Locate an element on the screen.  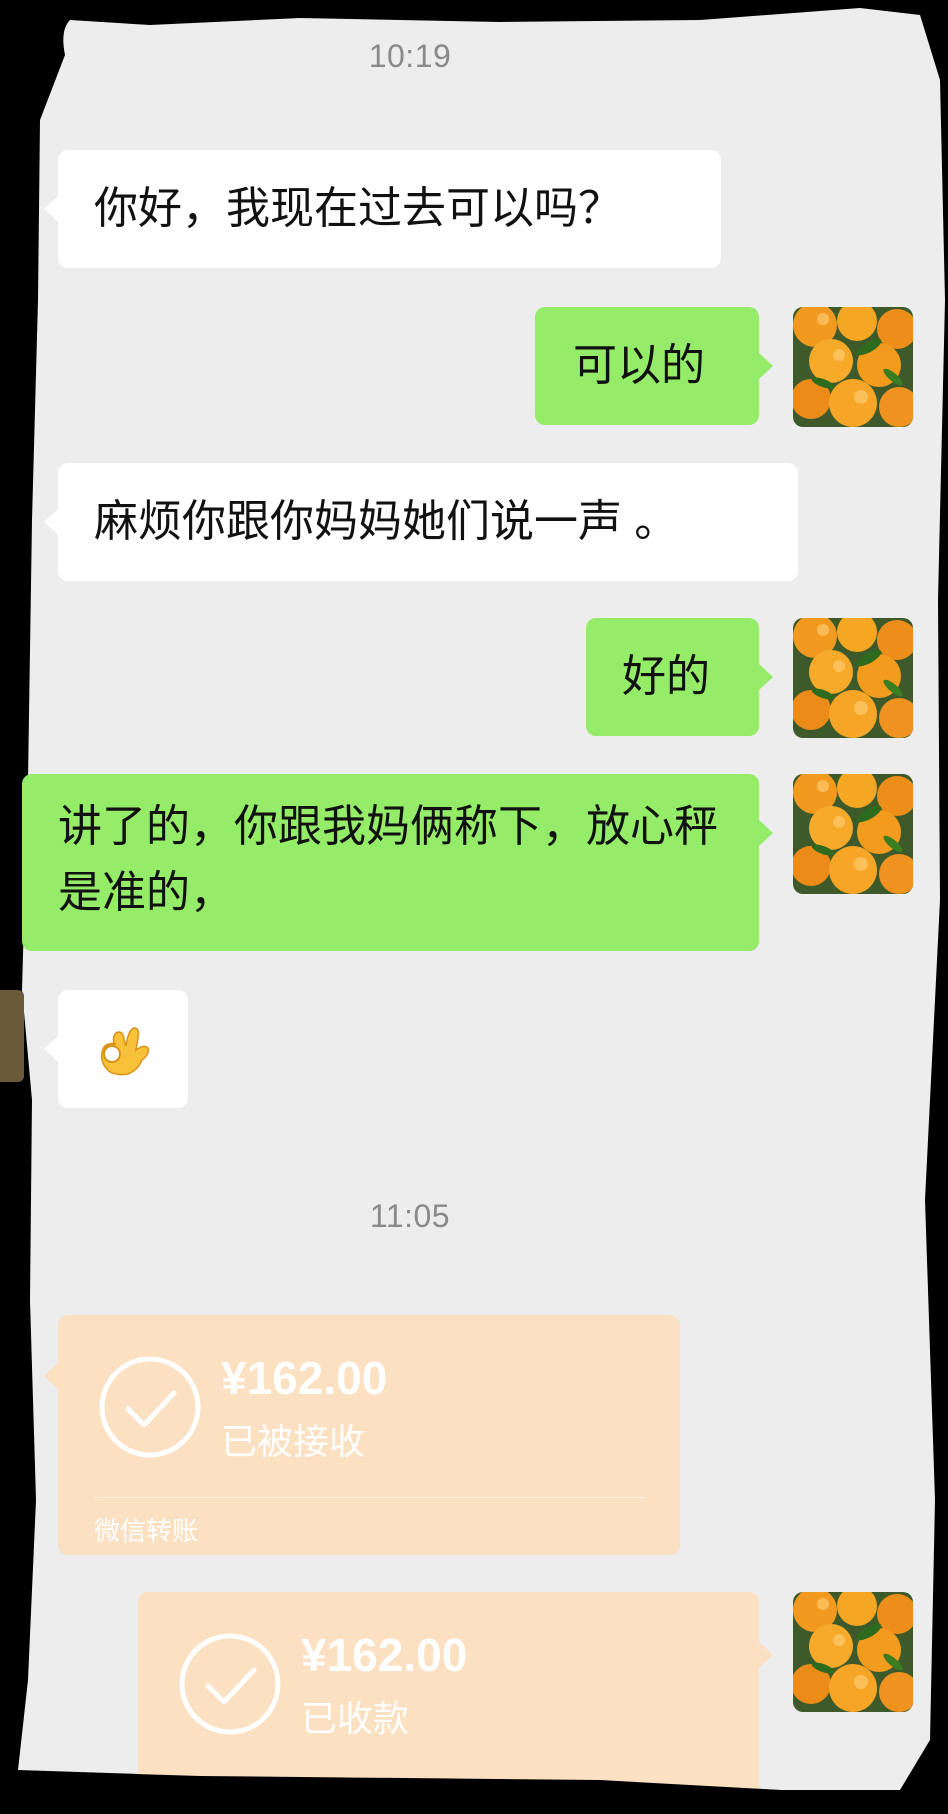
transfer-status: 已收款 is located at coordinates (355, 1718).